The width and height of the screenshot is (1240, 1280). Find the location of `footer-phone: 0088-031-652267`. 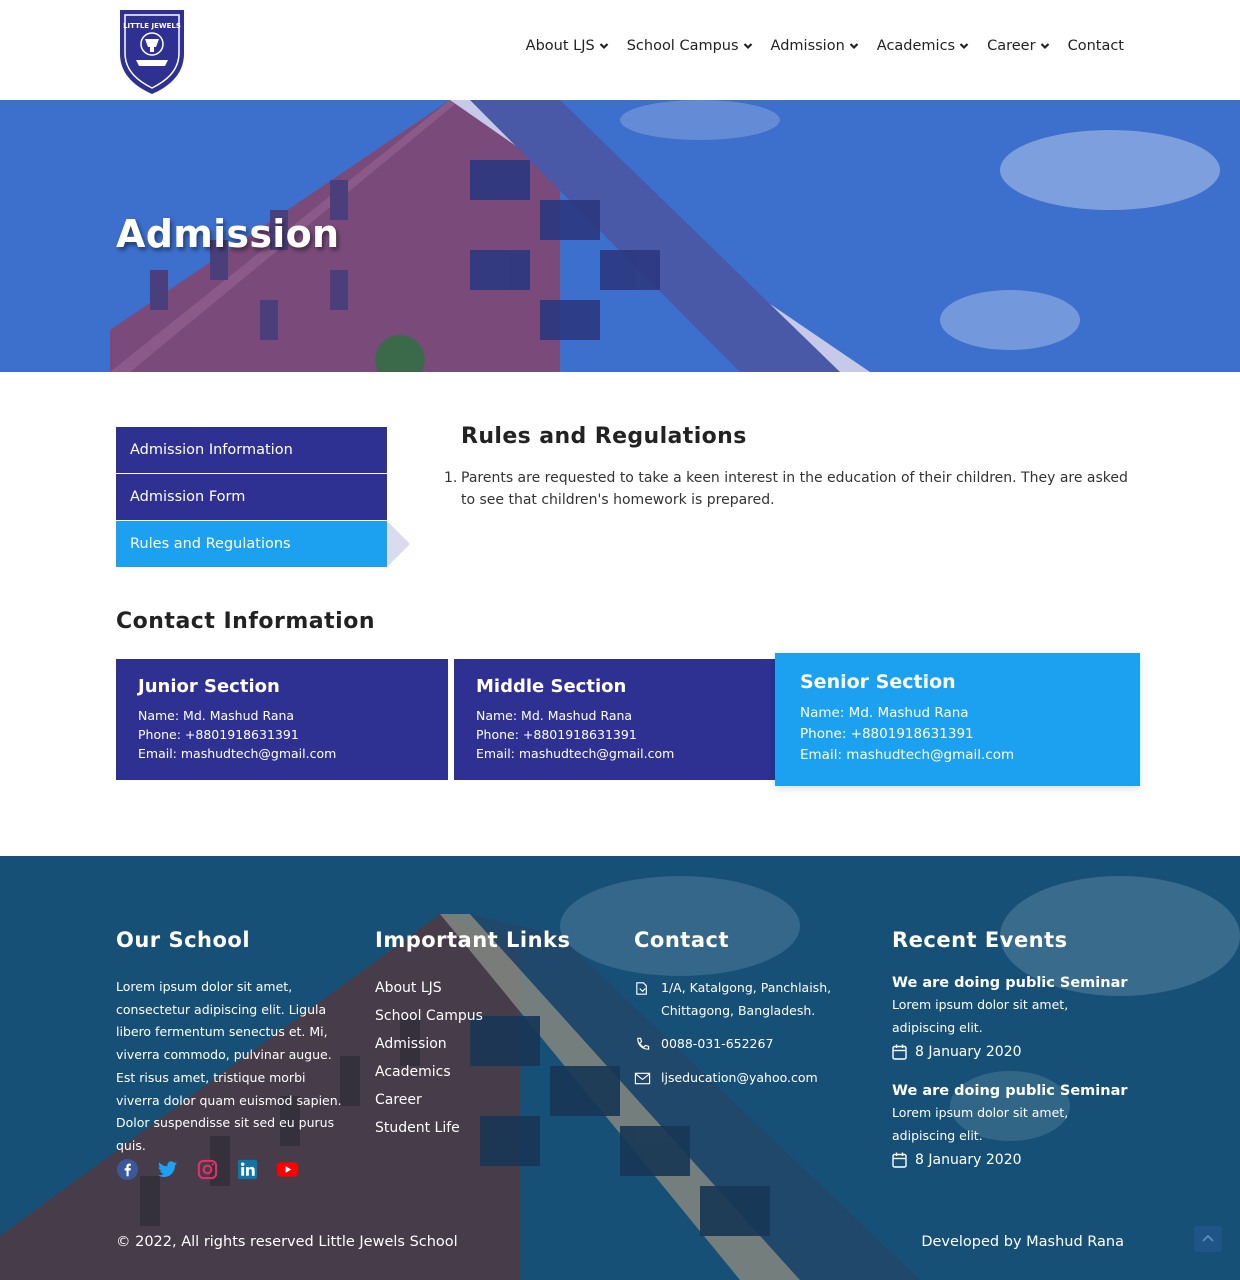

footer-phone: 0088-031-652267 is located at coordinates (734, 1043).